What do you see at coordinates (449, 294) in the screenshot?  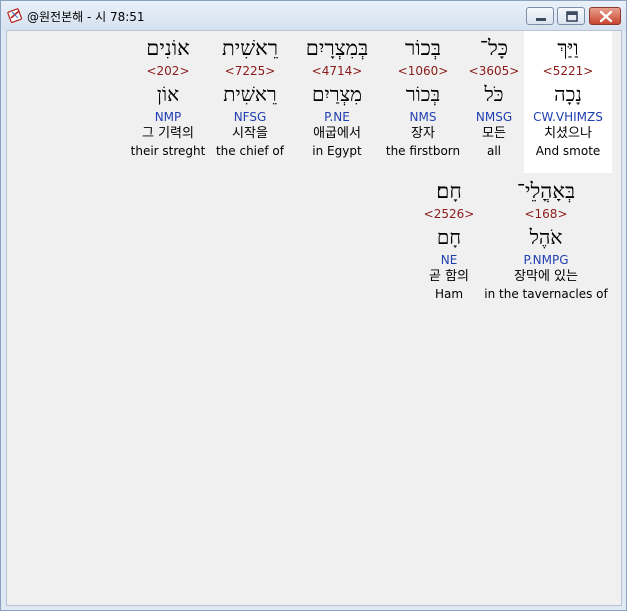 I see `english-gloss: Ham` at bounding box center [449, 294].